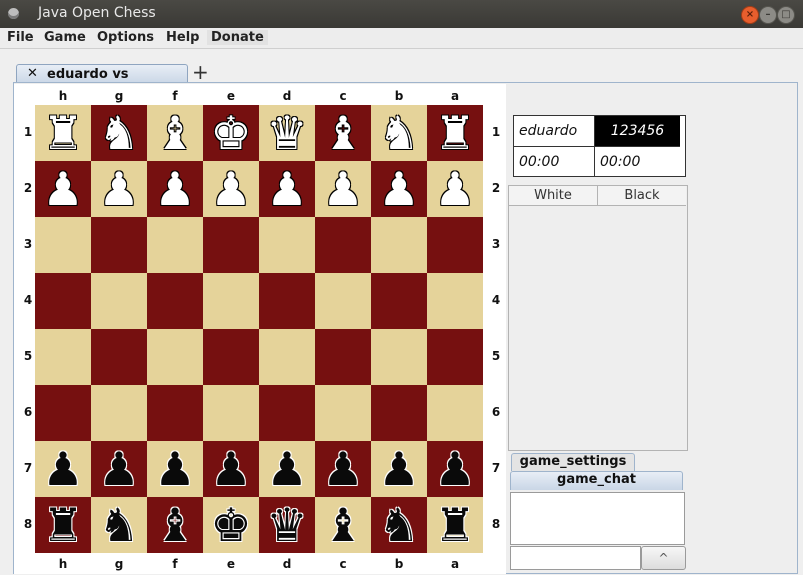  What do you see at coordinates (63, 357) in the screenshot?
I see `square-h5` at bounding box center [63, 357].